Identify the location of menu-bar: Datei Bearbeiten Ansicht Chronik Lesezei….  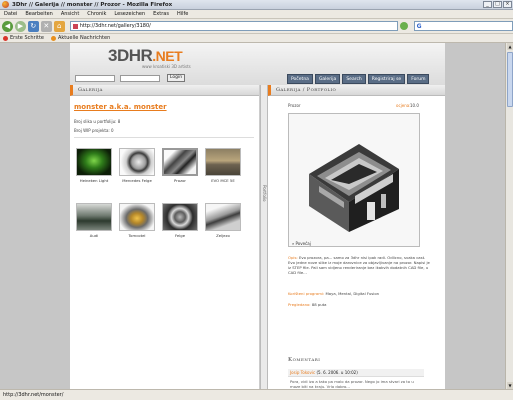
(256, 14).